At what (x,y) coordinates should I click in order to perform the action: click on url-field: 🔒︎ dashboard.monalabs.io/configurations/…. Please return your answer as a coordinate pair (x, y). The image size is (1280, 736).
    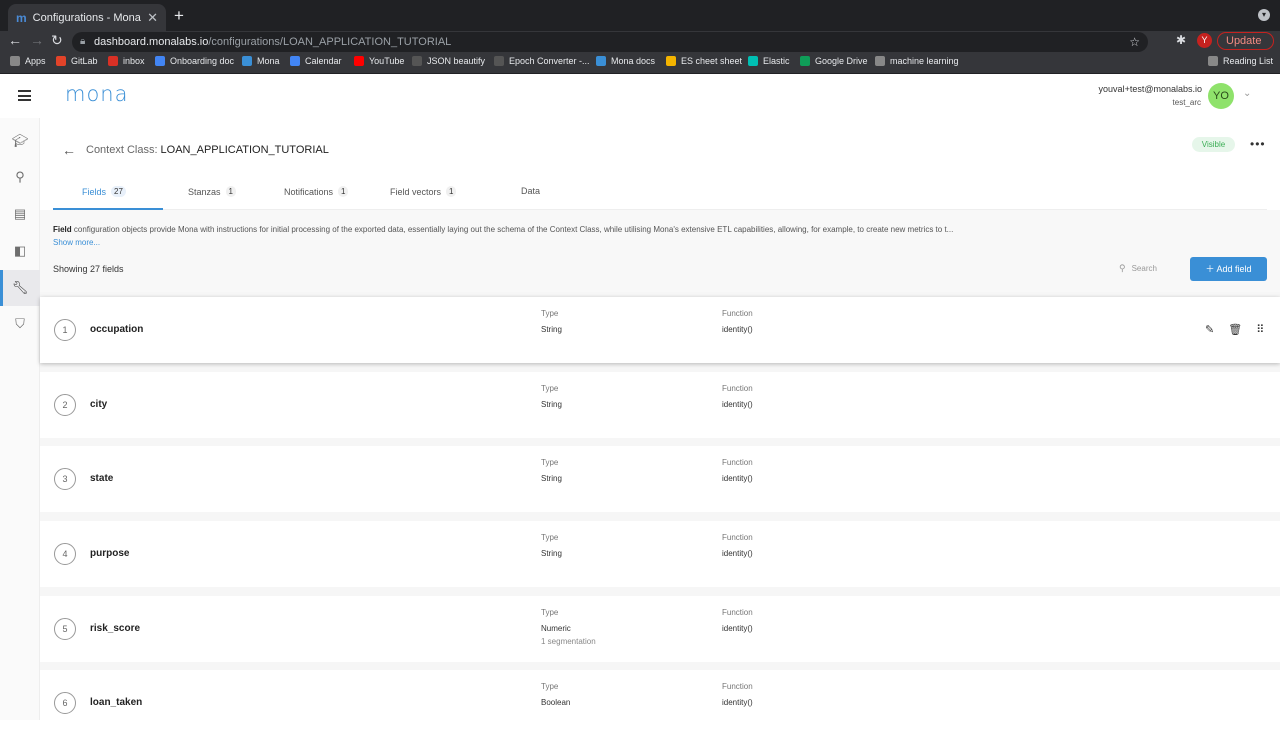
    Looking at the image, I should click on (610, 42).